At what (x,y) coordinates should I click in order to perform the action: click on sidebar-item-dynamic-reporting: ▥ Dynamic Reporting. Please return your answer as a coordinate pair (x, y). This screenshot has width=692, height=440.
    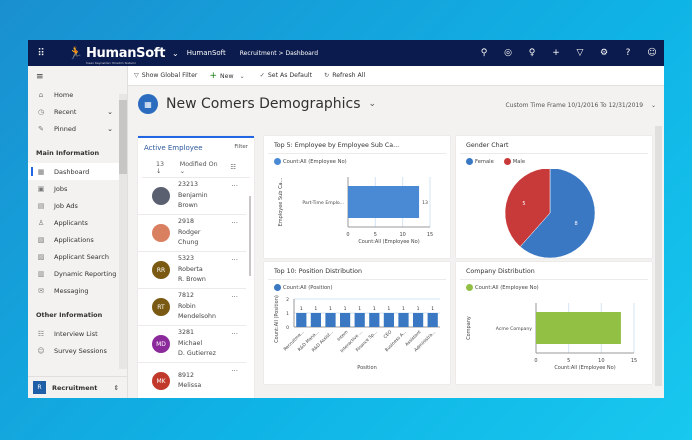
    Looking at the image, I should click on (77, 273).